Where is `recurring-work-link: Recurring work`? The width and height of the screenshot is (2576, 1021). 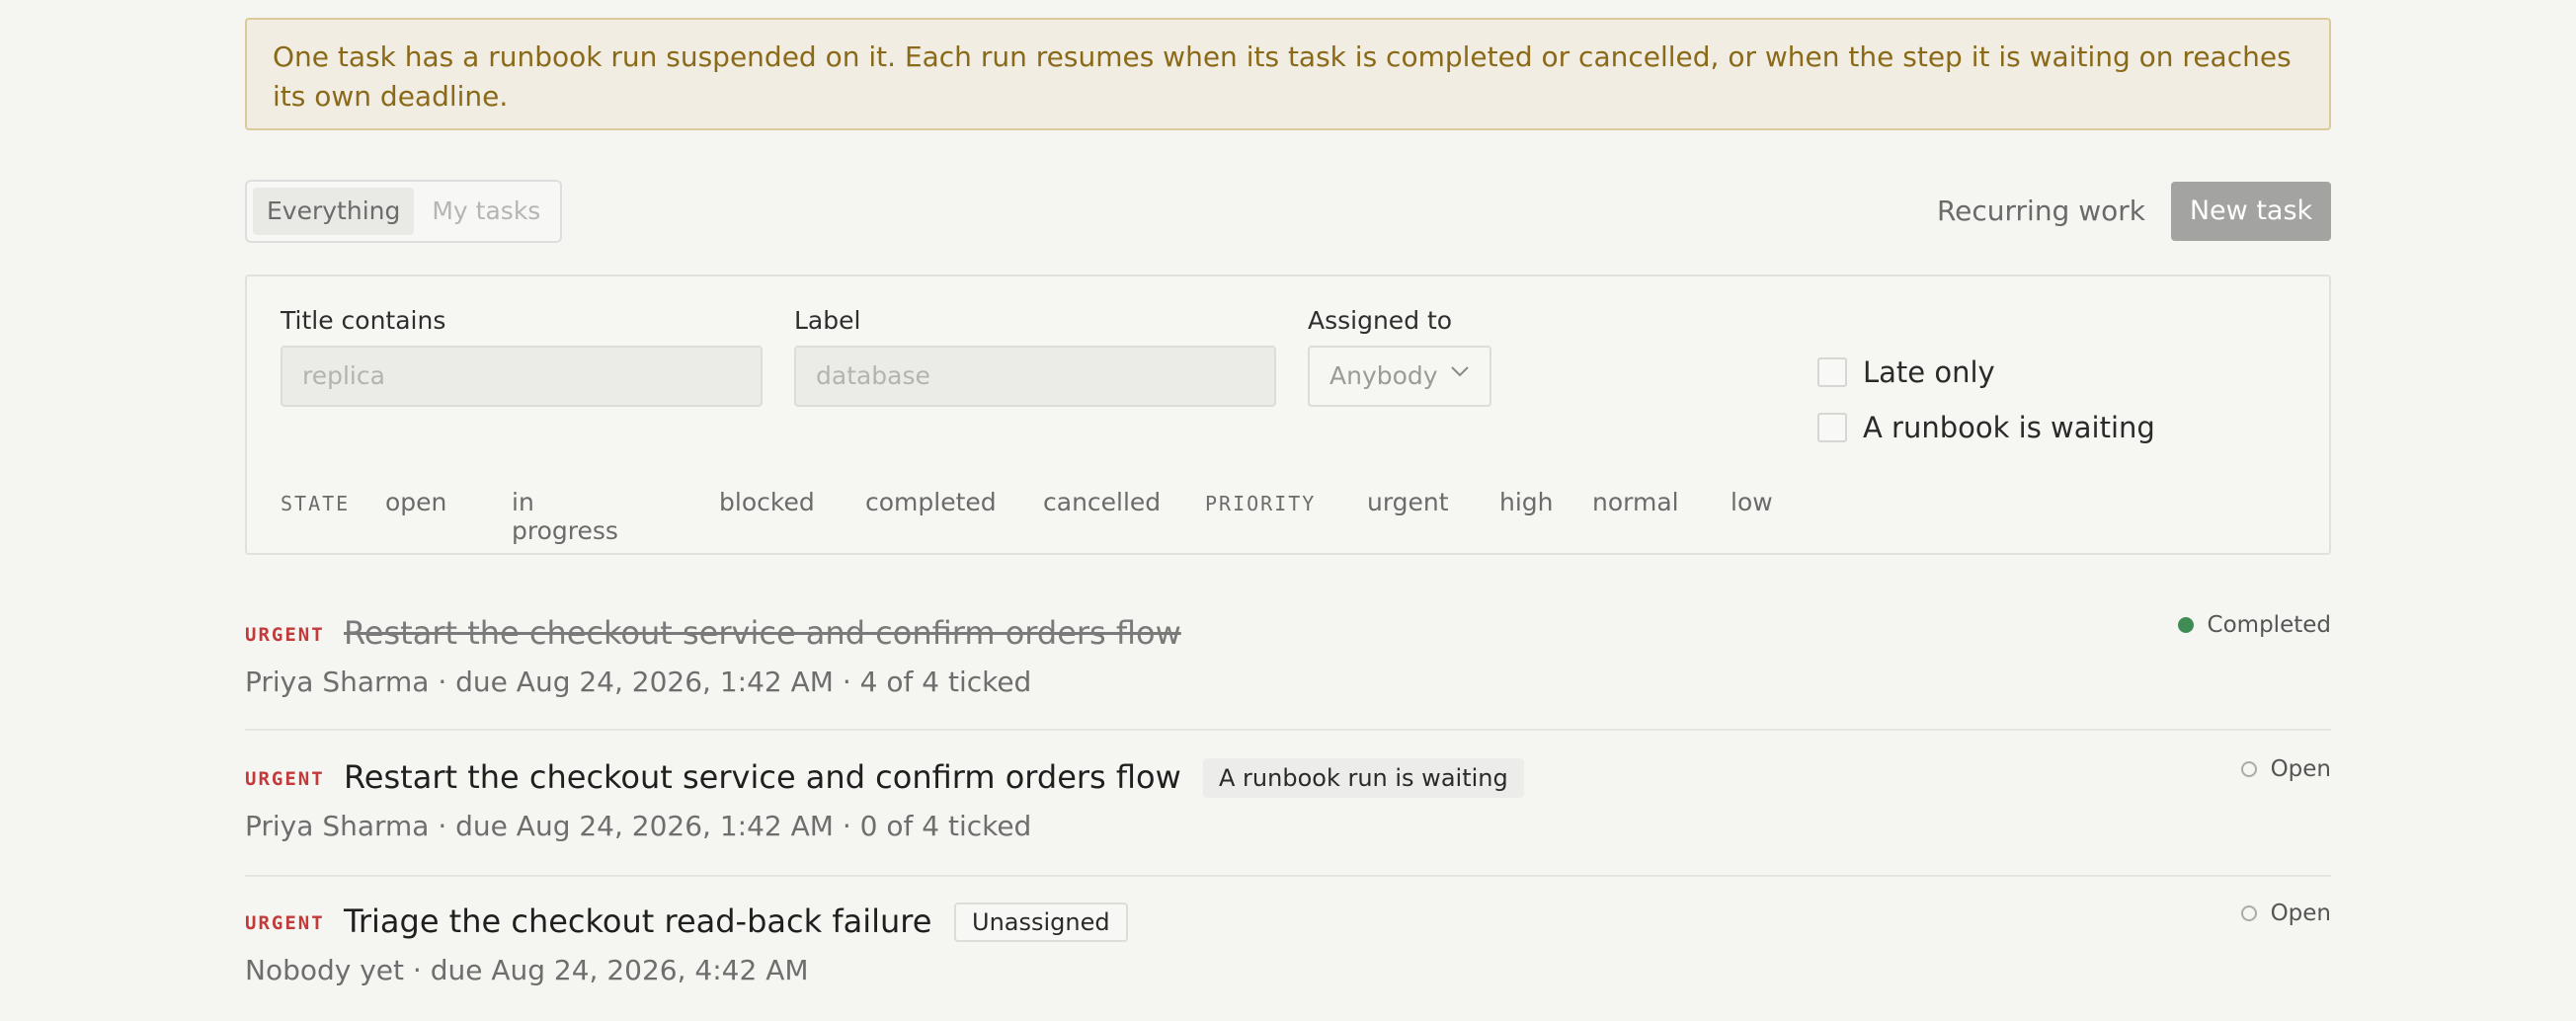
recurring-work-link: Recurring work is located at coordinates (2041, 211).